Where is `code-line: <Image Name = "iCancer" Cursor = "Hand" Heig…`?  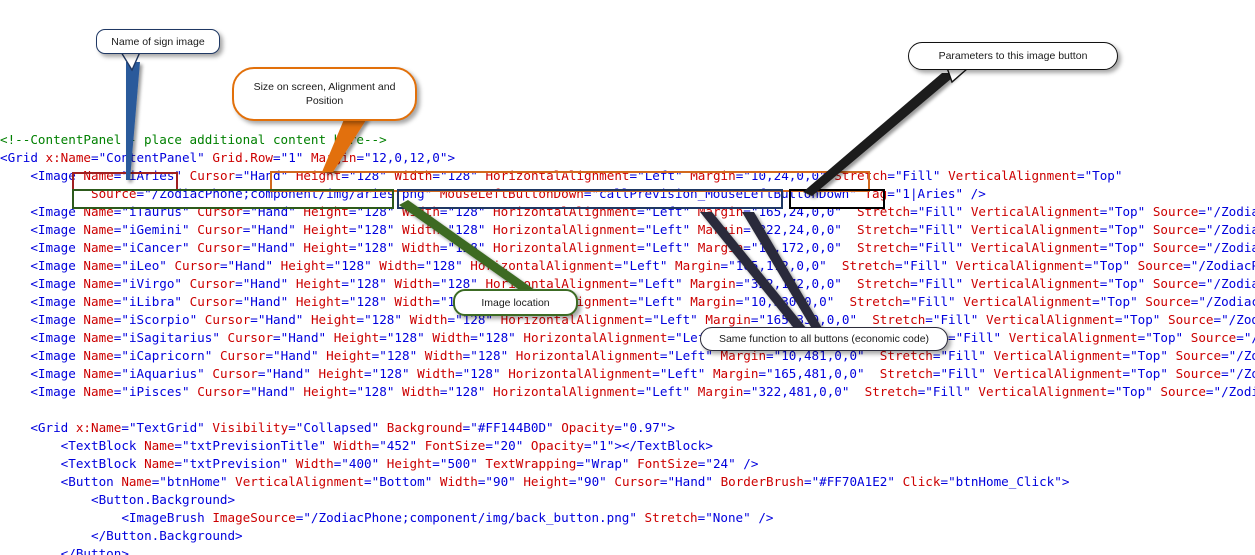 code-line: <Image Name = "iCancer" Cursor = "Hand" Heig… is located at coordinates (627, 248).